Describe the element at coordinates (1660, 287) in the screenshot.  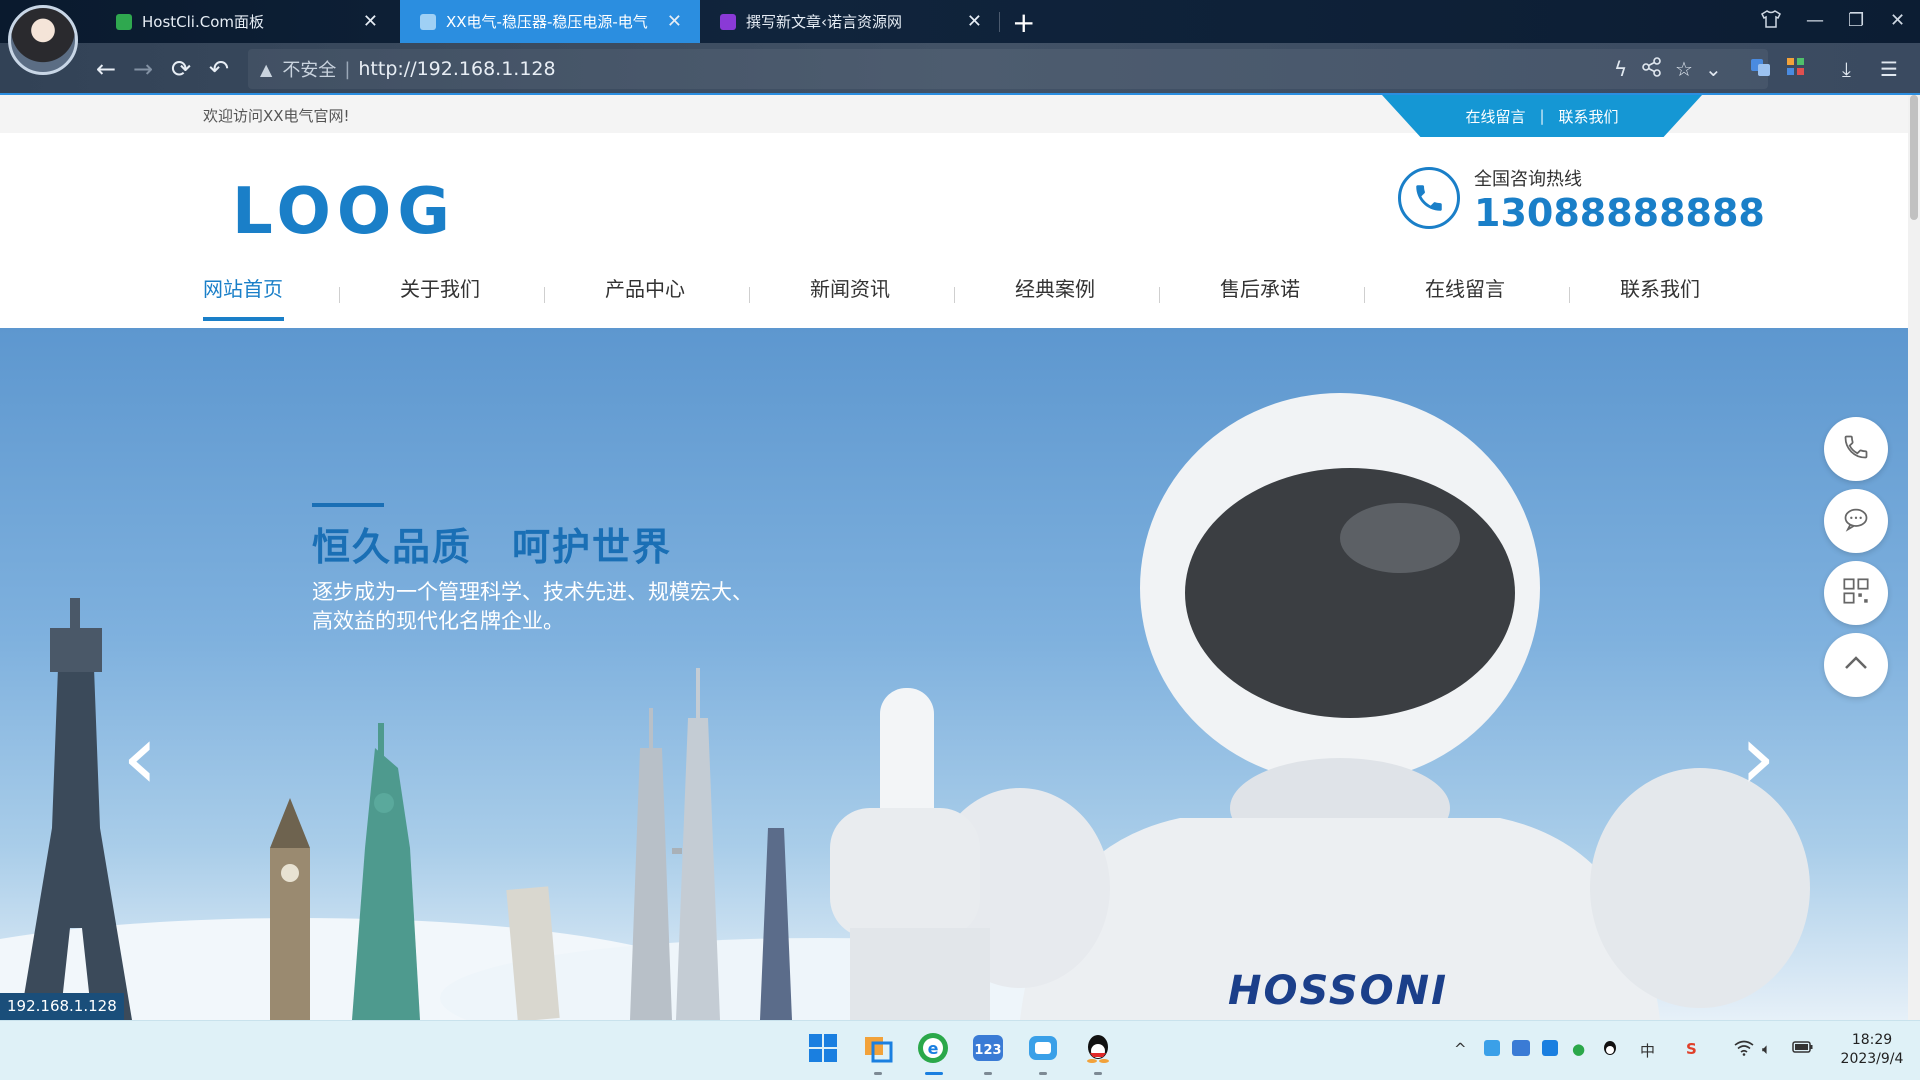
I see `nav-contact: 联系我们` at that location.